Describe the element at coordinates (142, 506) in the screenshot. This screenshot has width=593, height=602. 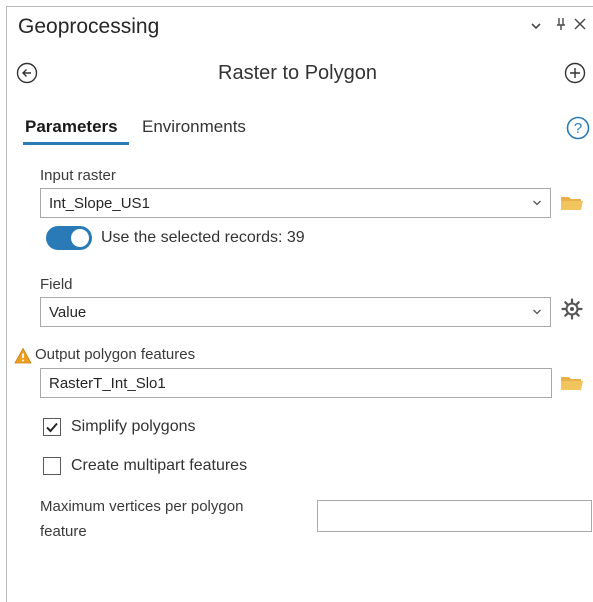
I see `max-vertices-label-line1: Maximum vertices per polygon` at that location.